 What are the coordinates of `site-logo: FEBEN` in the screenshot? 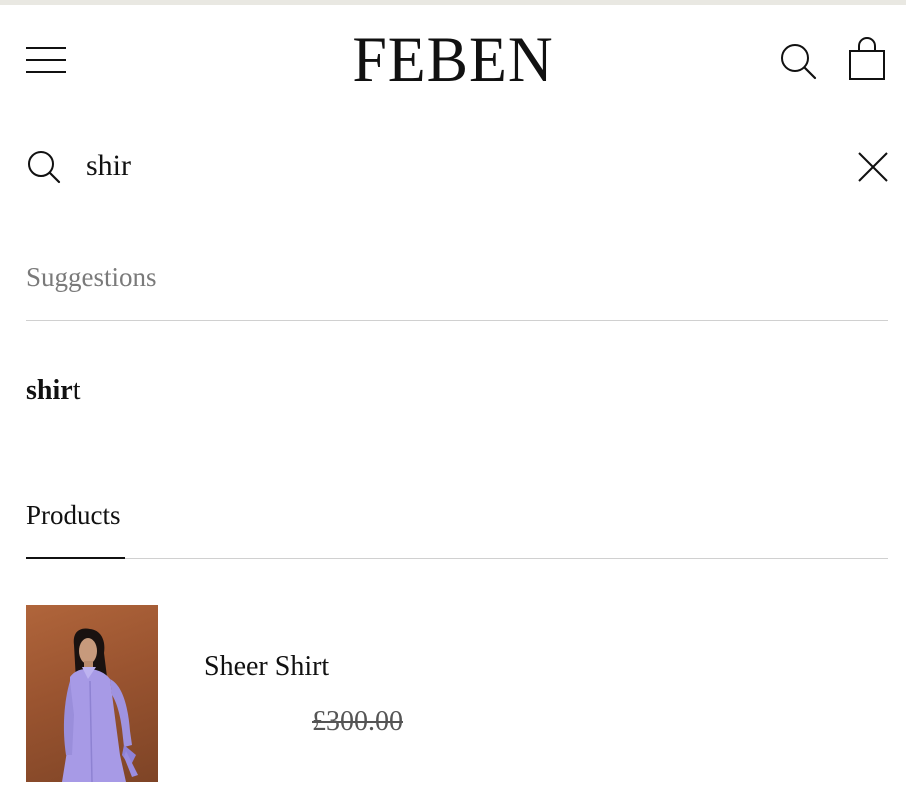 It's located at (453, 59).